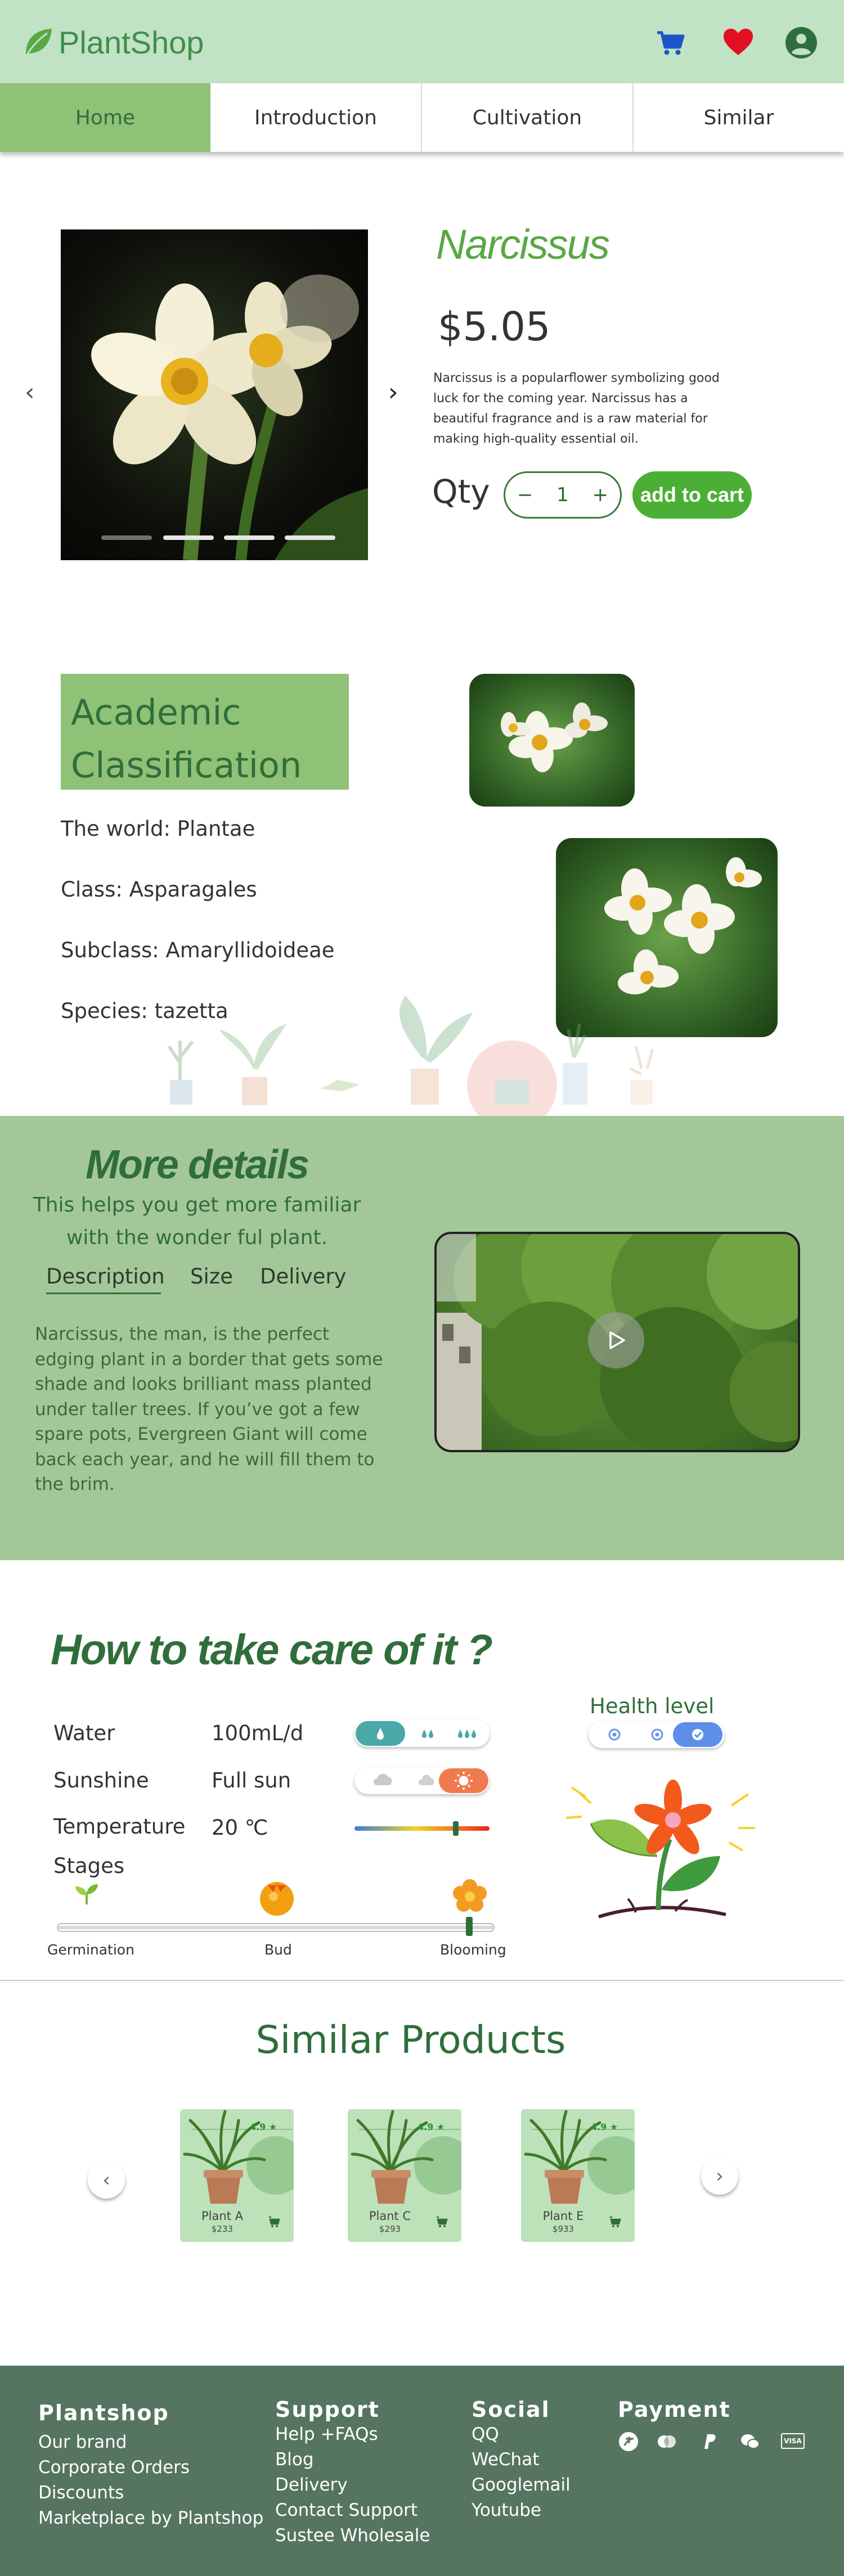  What do you see at coordinates (198, 950) in the screenshot?
I see `classification-item: Subclass: Amaryllidoideae` at bounding box center [198, 950].